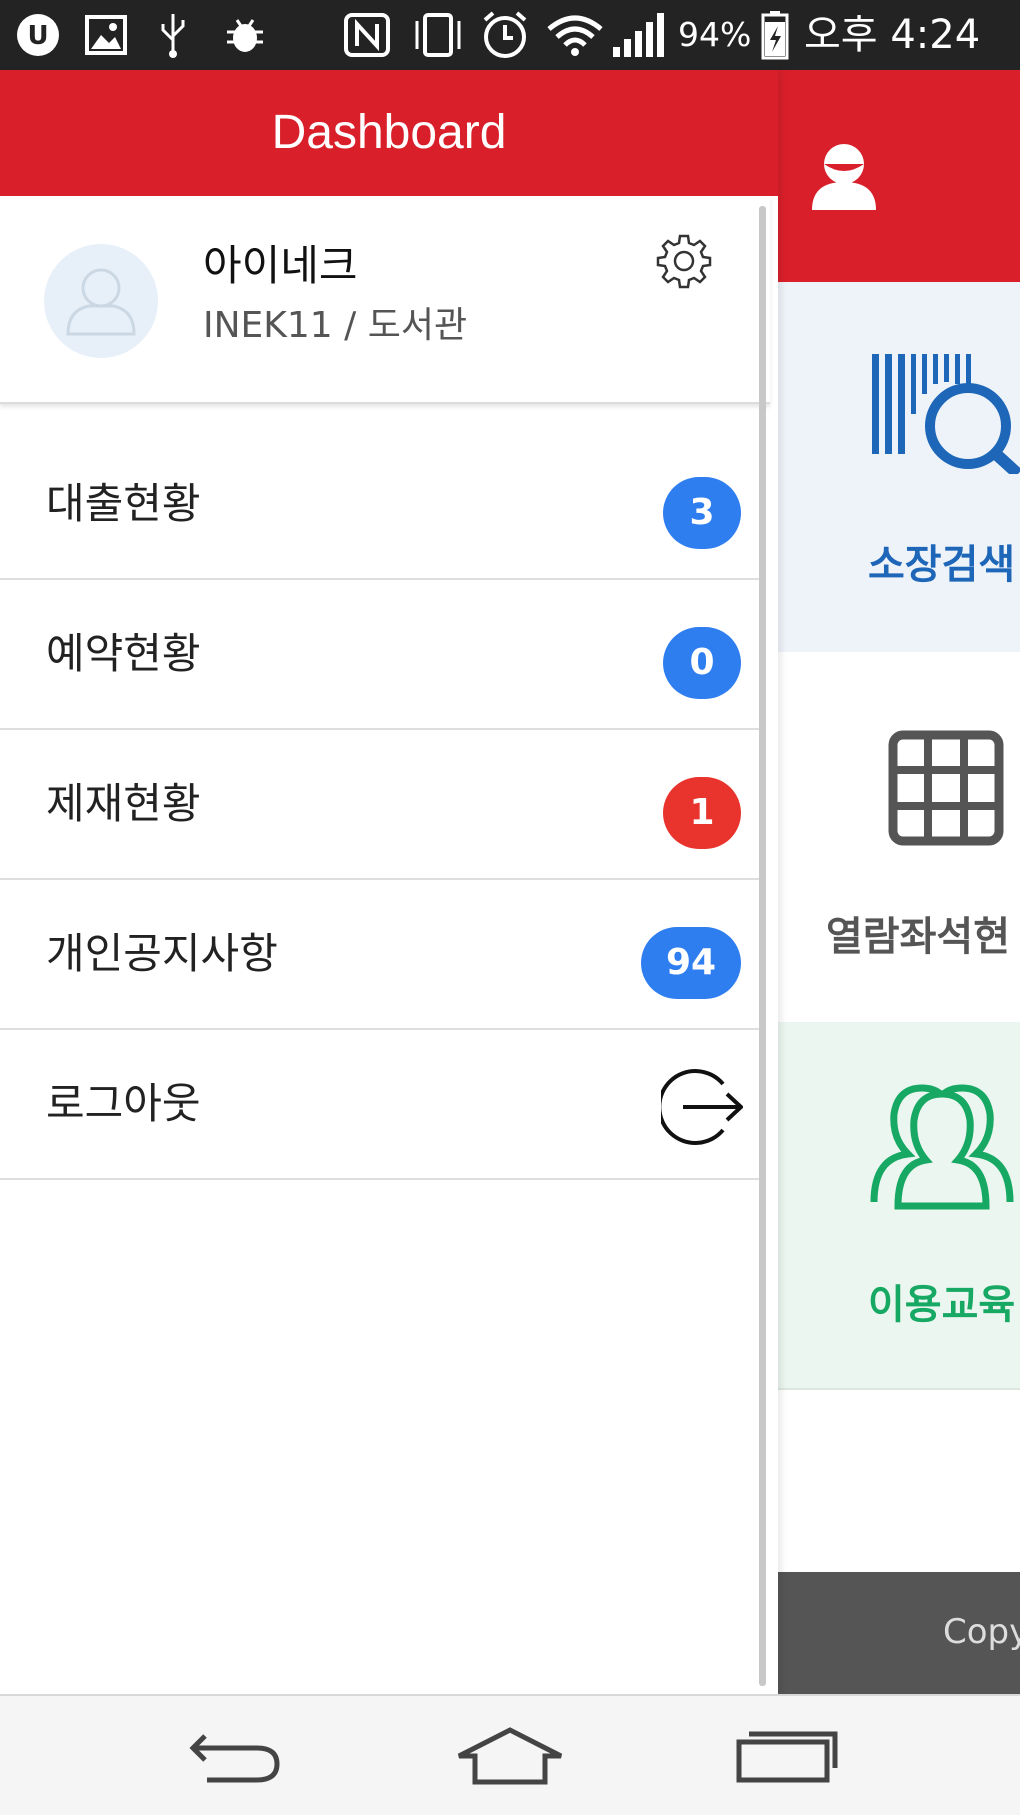 This screenshot has height=1815, width=1020. I want to click on menu-item-loan-status: 대출현황 3, so click(382, 505).